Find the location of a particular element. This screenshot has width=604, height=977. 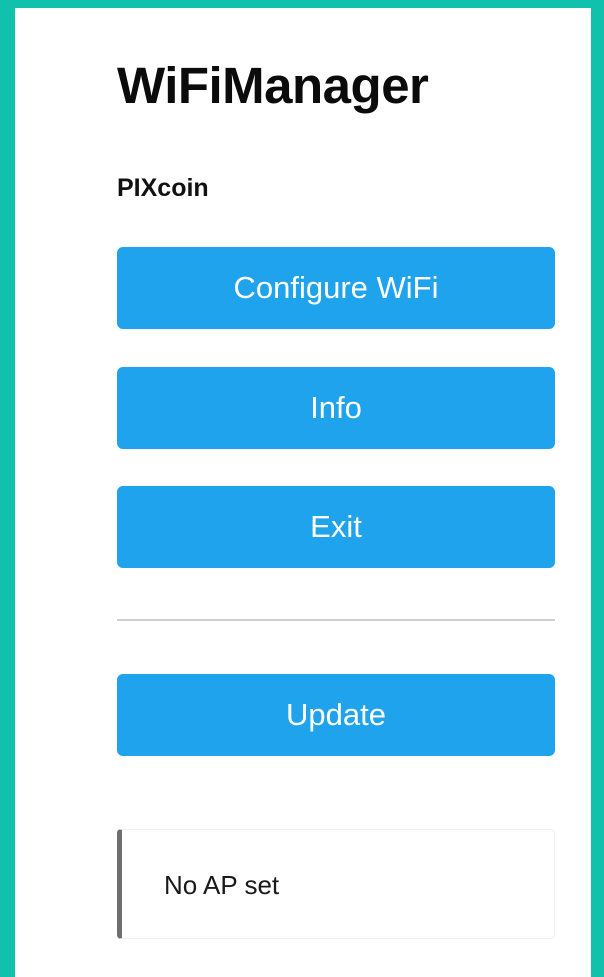

status-message-box: No AP set is located at coordinates (336, 884).